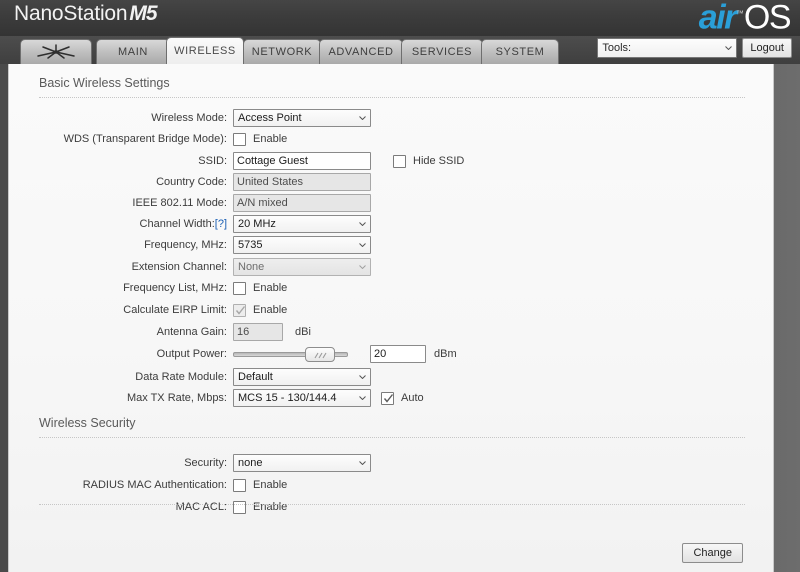  What do you see at coordinates (391, 182) in the screenshot?
I see `row-country-code: Country Code: United States` at bounding box center [391, 182].